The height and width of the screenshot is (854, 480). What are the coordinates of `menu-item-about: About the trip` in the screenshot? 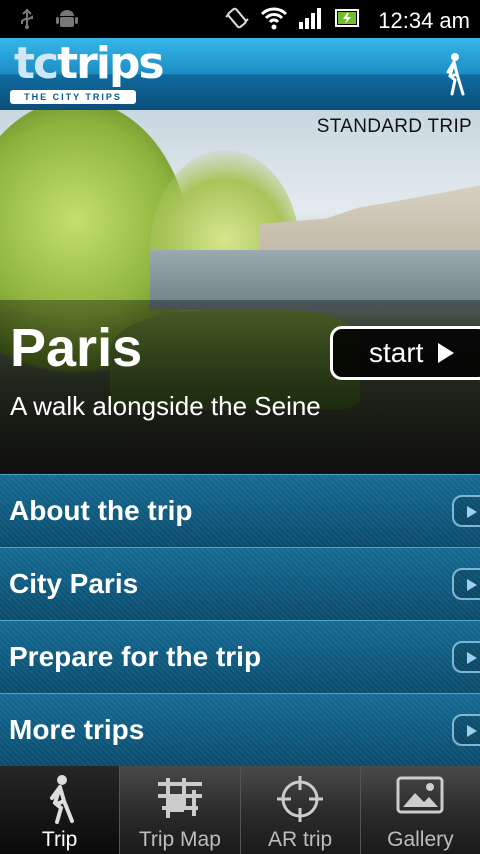 It's located at (240, 510).